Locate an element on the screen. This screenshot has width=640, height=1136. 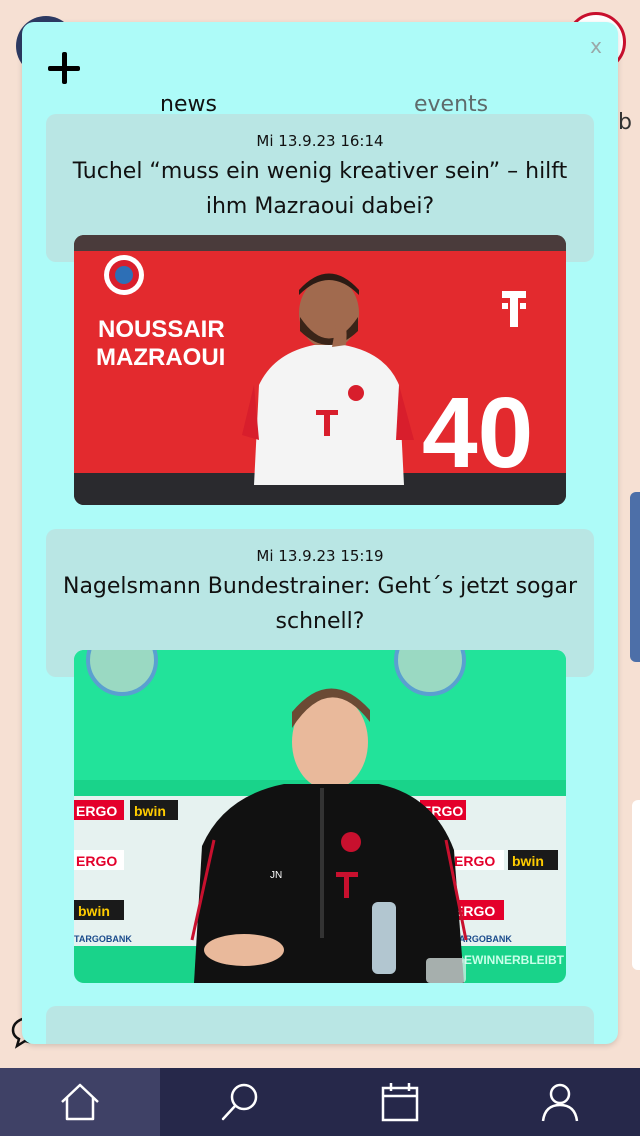
home-icon is located at coordinates (80, 1102).